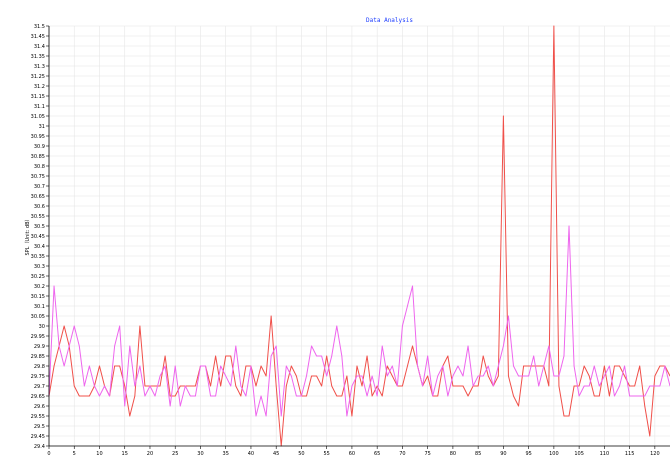 This screenshot has height=473, width=670. What do you see at coordinates (39, 47) in the screenshot?
I see `y-tick-label: 31.4` at bounding box center [39, 47].